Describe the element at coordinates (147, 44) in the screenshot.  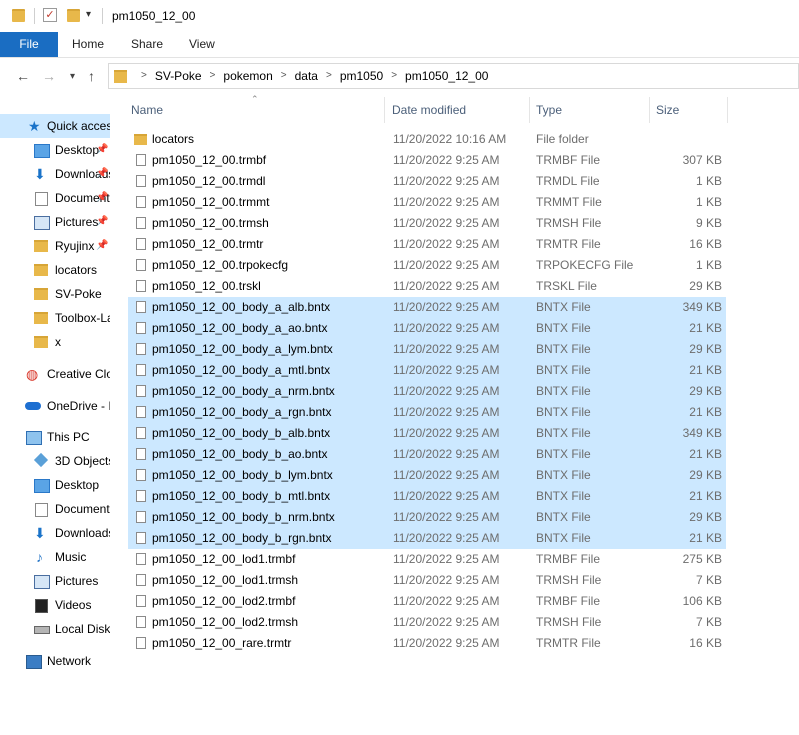
I see `tab-share: Share` at that location.